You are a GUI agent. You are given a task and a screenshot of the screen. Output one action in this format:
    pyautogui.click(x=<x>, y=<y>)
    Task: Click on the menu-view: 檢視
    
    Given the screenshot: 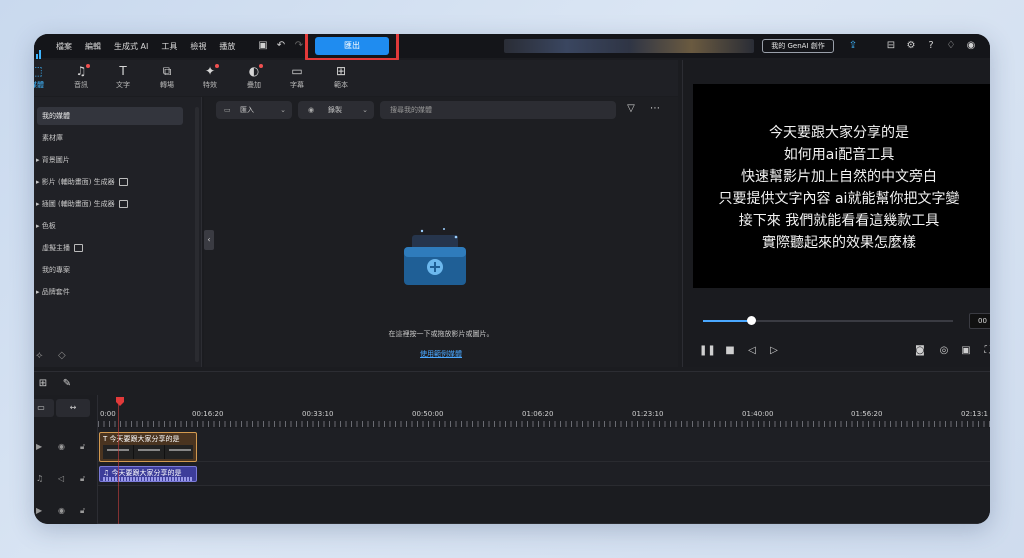 What is the action you would take?
    pyautogui.click(x=198, y=46)
    